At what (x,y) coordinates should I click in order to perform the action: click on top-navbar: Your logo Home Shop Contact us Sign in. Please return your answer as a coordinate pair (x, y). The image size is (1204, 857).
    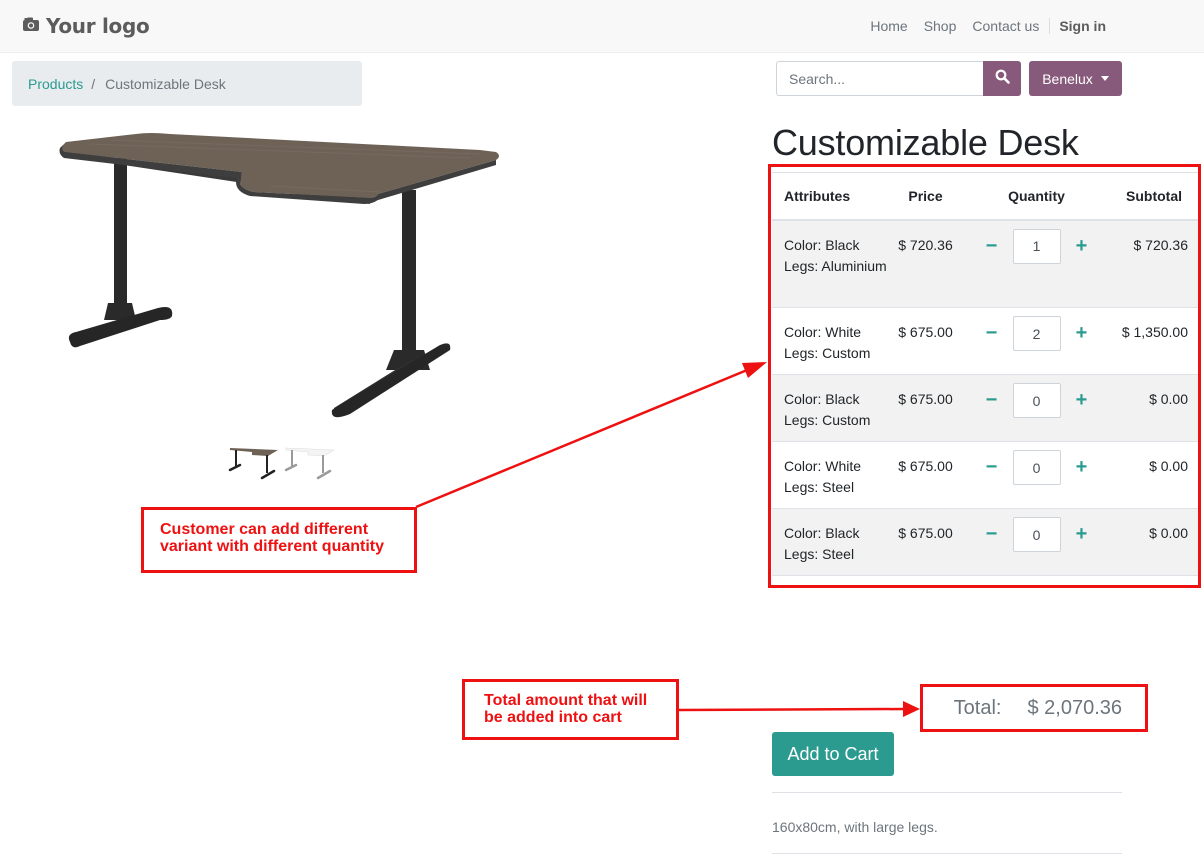
    Looking at the image, I should click on (602, 26).